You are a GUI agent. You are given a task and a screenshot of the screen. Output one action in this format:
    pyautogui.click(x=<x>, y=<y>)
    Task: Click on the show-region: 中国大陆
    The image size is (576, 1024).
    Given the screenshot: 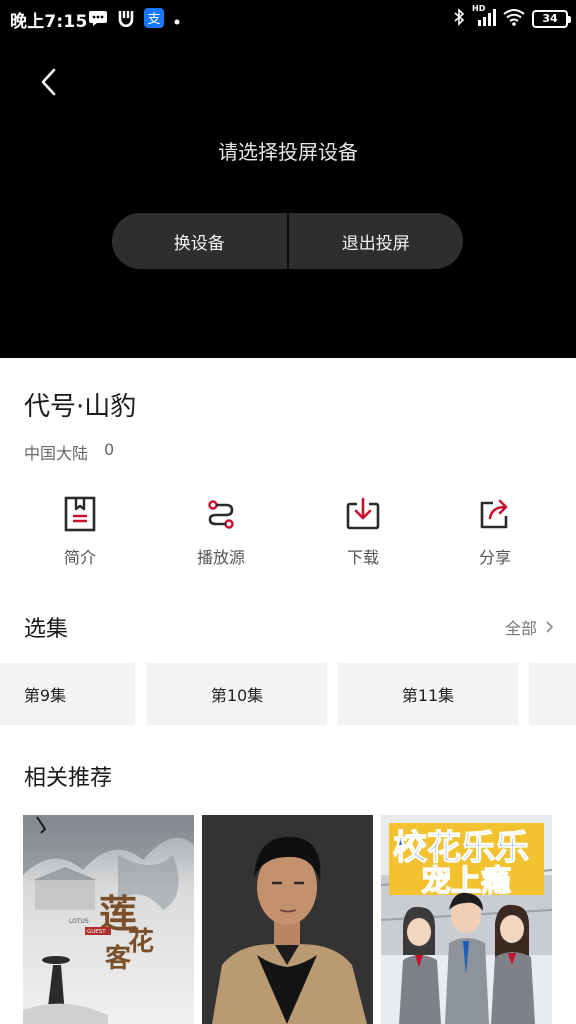 What is the action you would take?
    pyautogui.click(x=56, y=453)
    